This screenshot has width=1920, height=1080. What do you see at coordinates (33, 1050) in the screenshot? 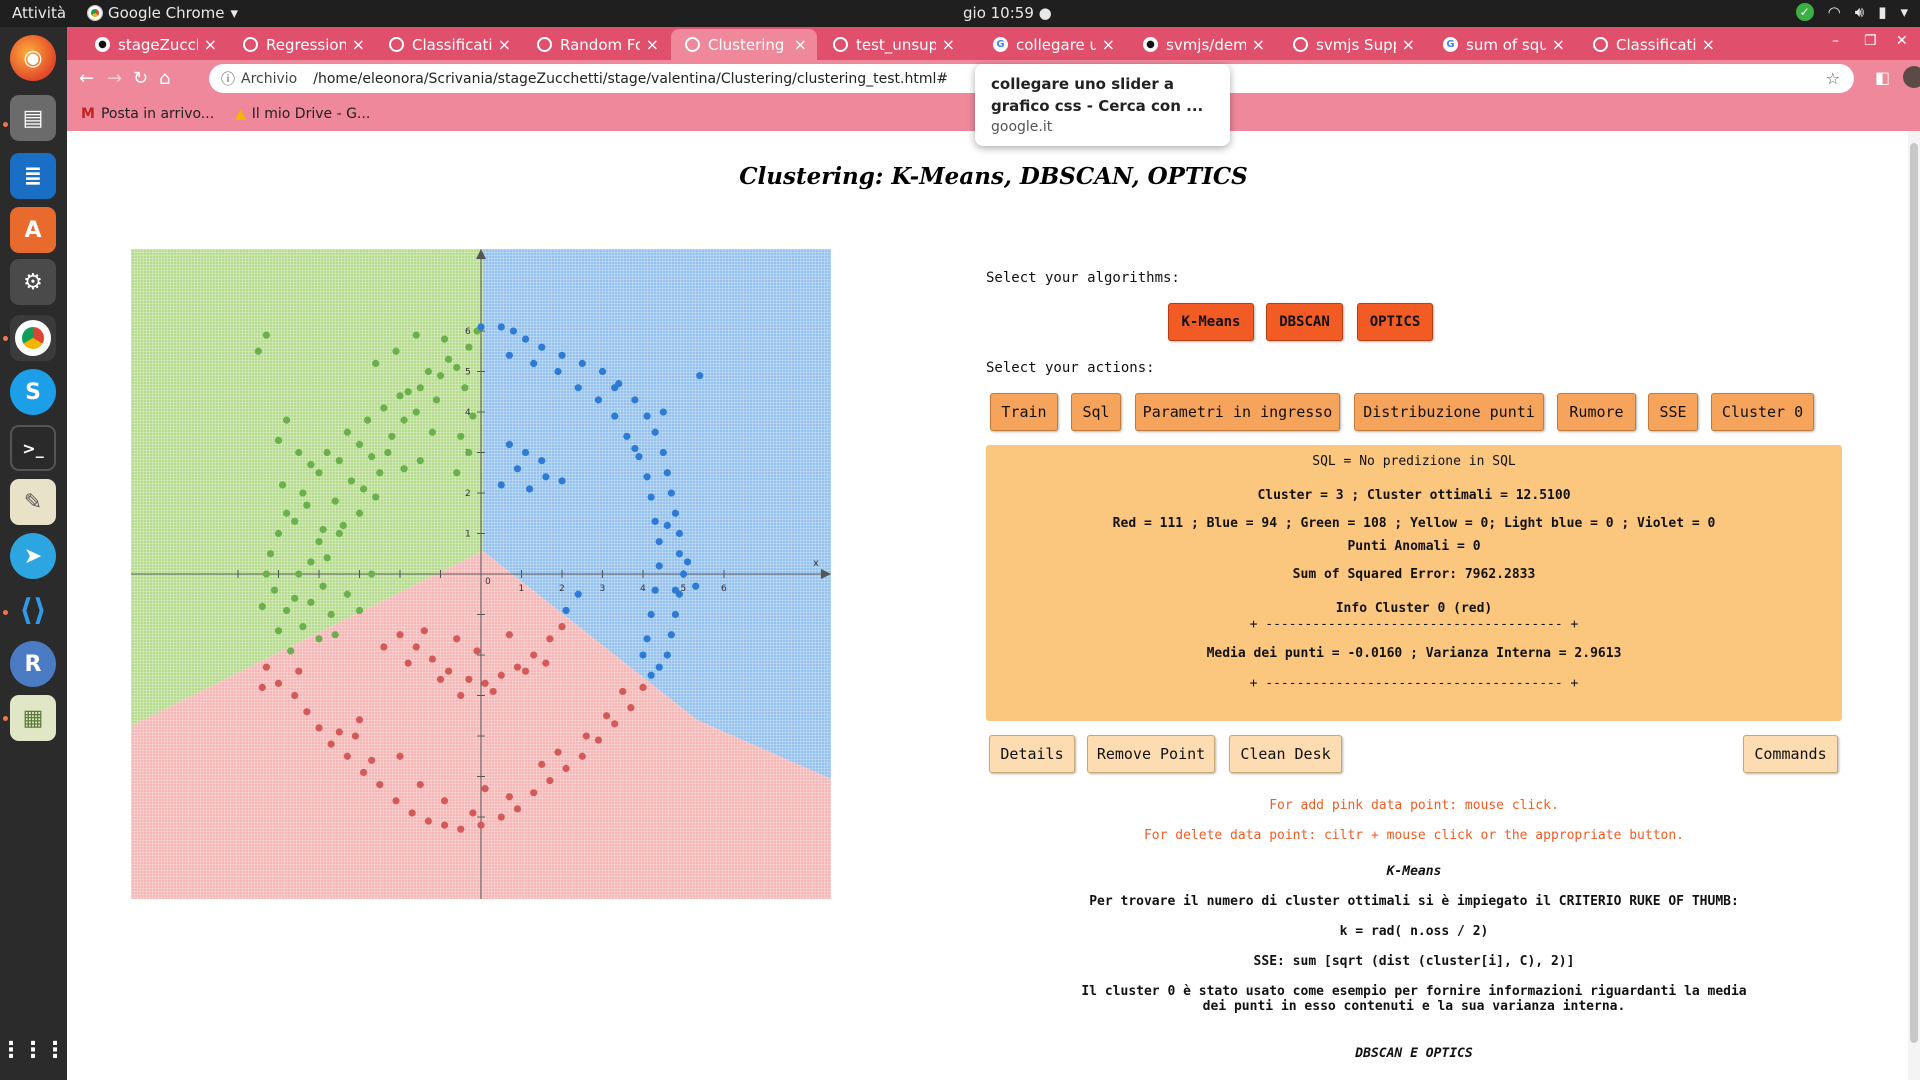
I see `show-applications-icon: ⋮⋮⋮` at bounding box center [33, 1050].